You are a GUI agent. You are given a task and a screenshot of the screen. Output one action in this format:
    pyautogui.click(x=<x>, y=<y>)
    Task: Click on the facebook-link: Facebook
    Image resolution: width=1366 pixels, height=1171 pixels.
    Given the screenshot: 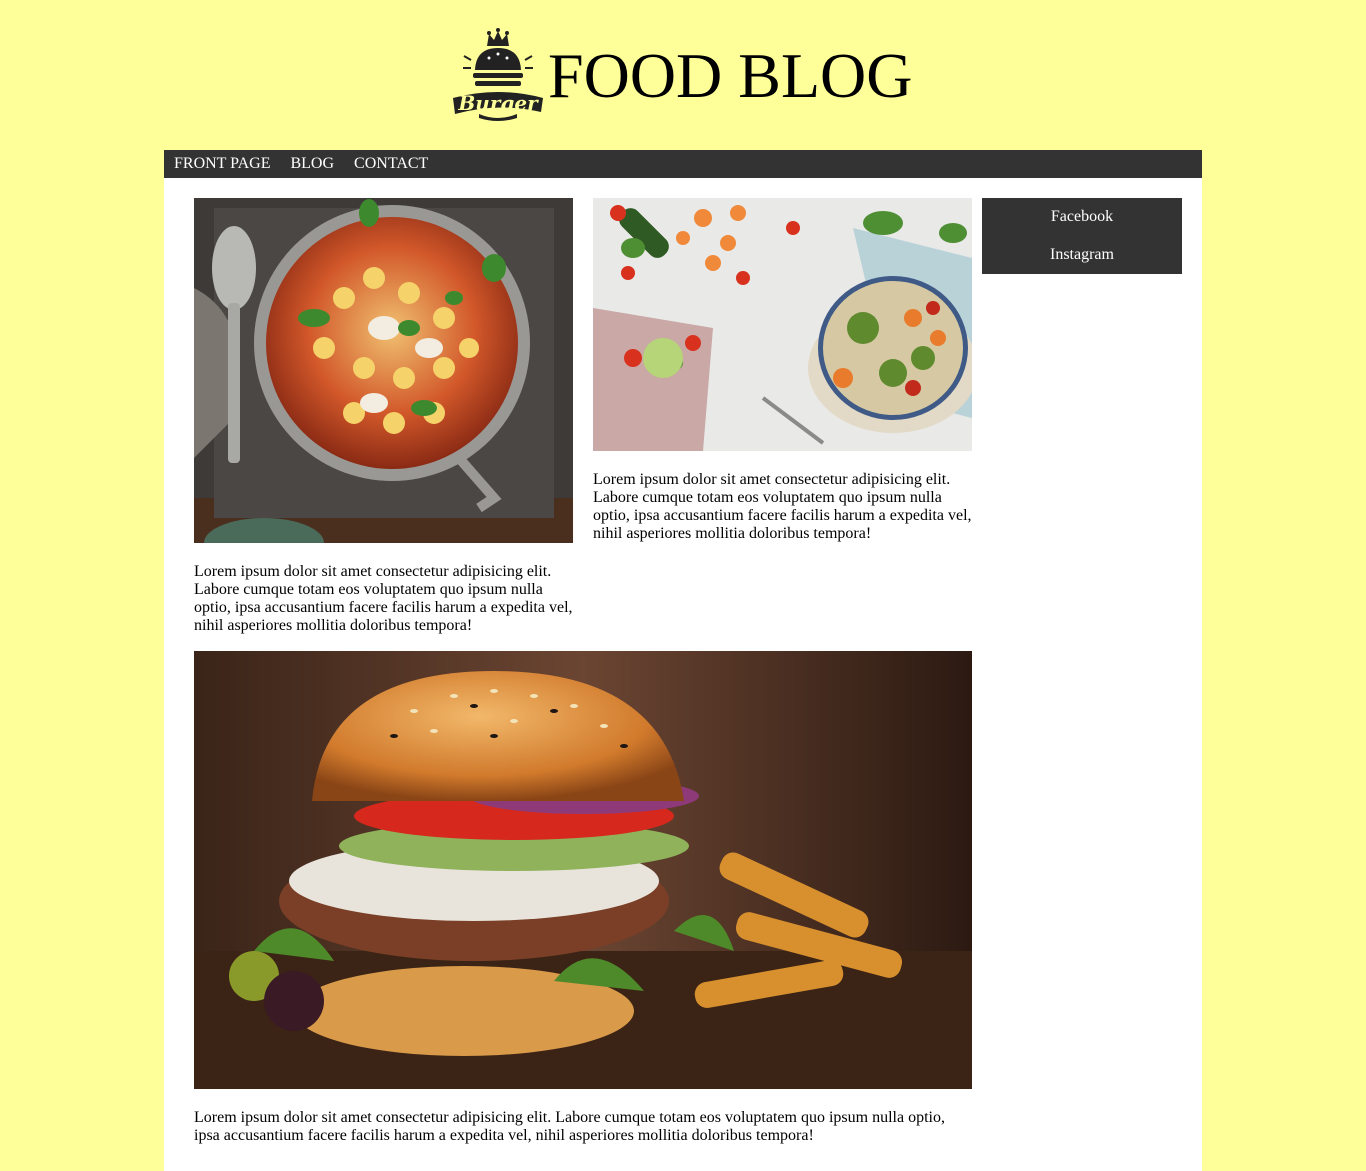 What is the action you would take?
    pyautogui.click(x=1082, y=217)
    